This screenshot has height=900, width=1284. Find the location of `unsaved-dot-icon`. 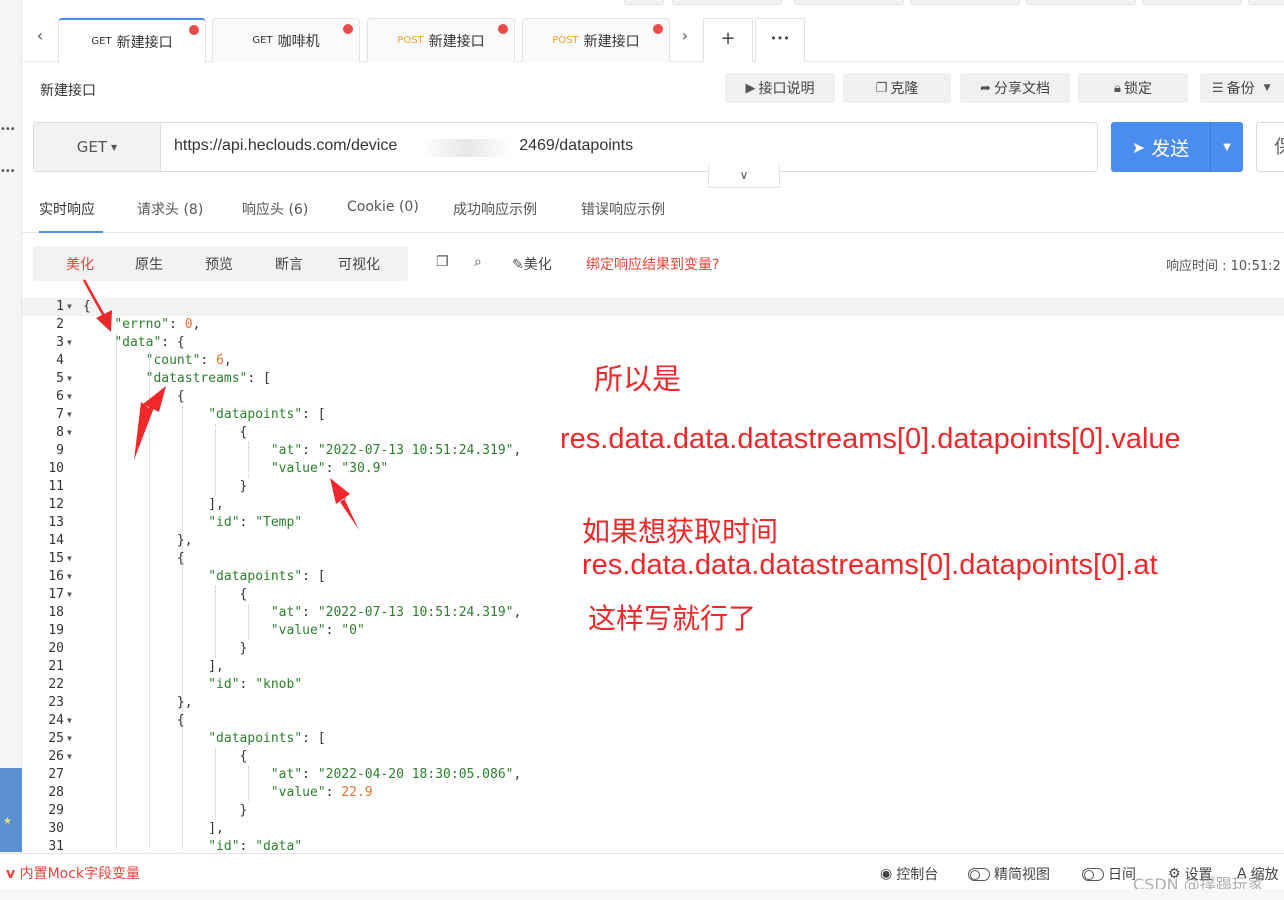

unsaved-dot-icon is located at coordinates (348, 29).